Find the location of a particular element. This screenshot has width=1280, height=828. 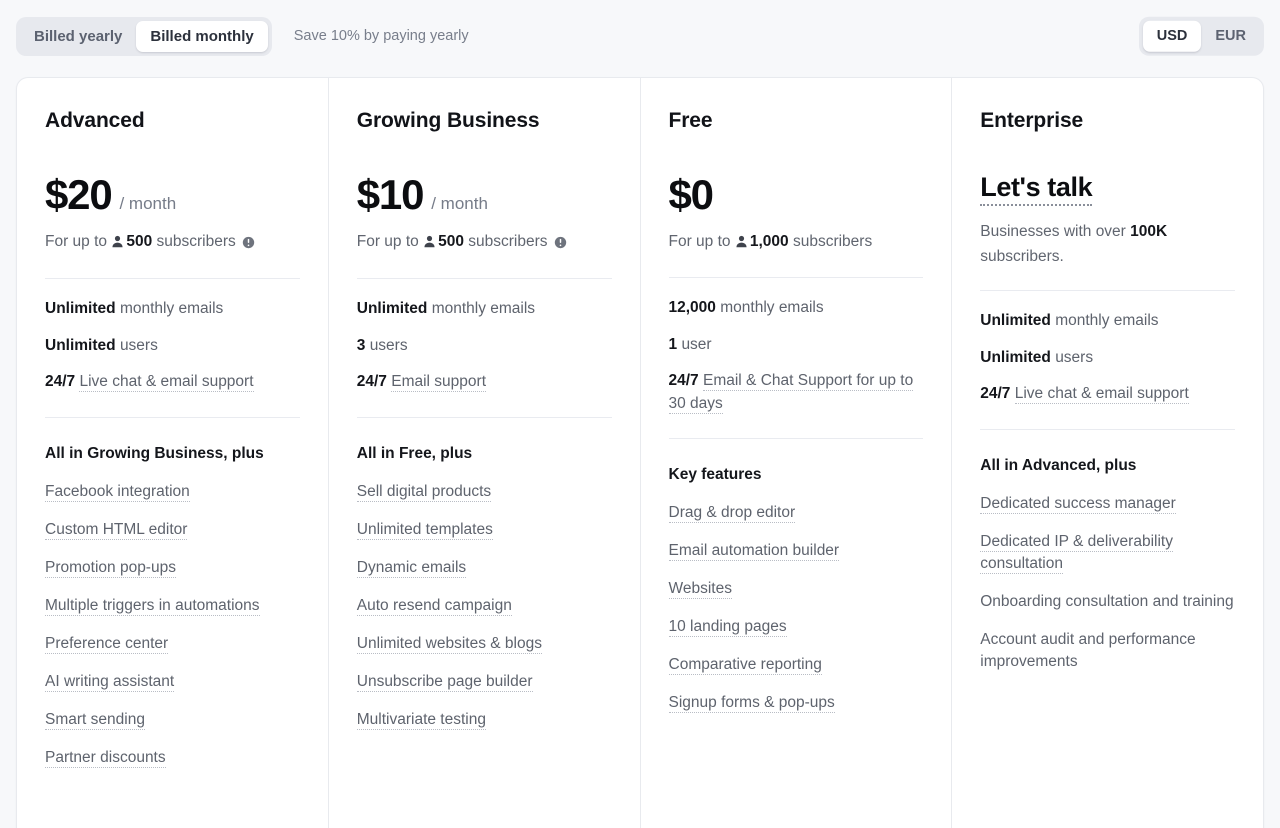

core-feature-label: Email & Chat Support for up to 30 days is located at coordinates (791, 393).